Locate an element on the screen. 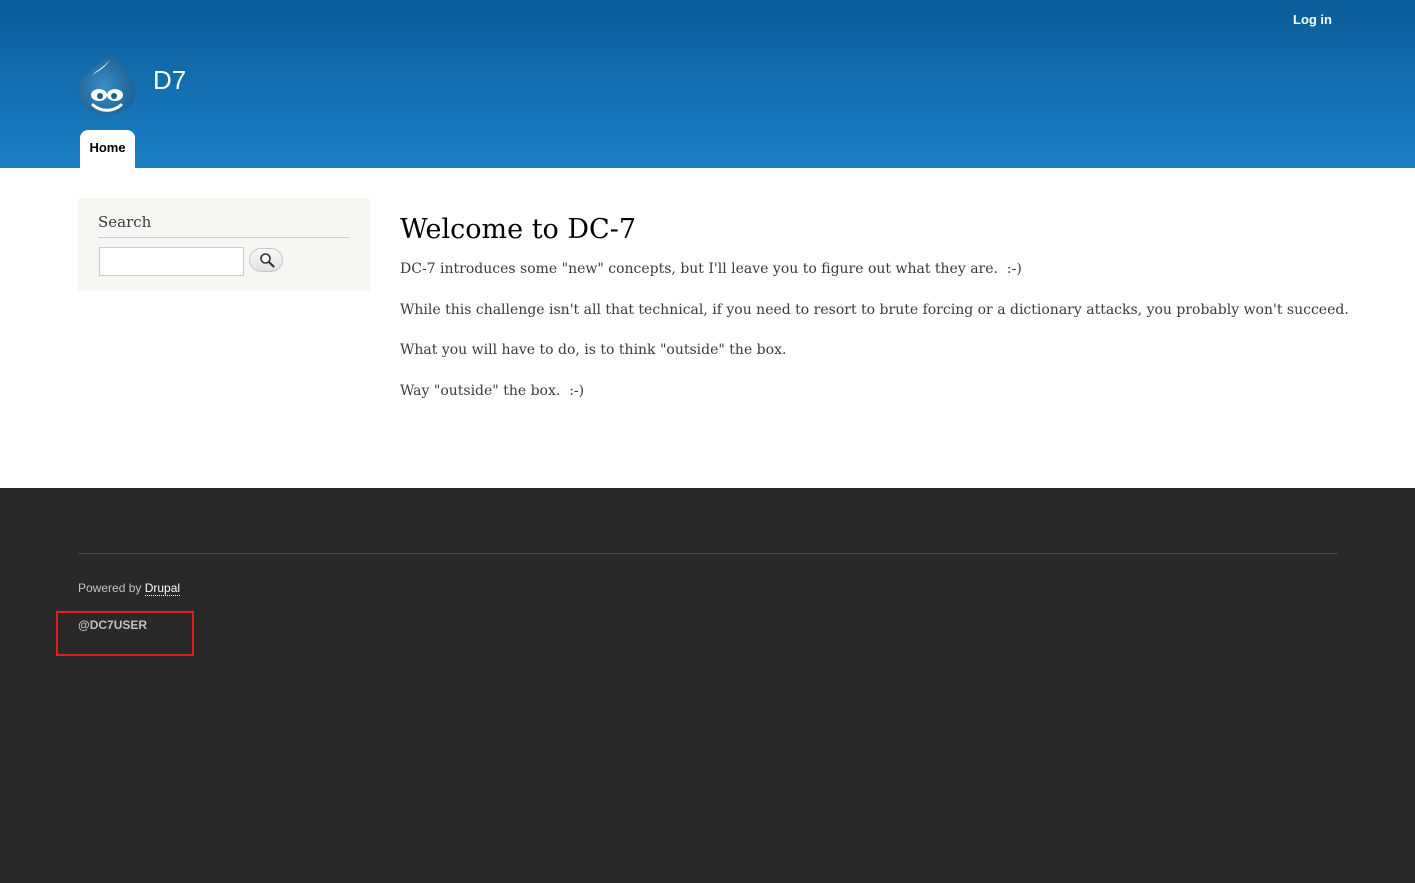 The width and height of the screenshot is (1415, 883). paragraph-outside: Way "outside" the box. :-) is located at coordinates (492, 391).